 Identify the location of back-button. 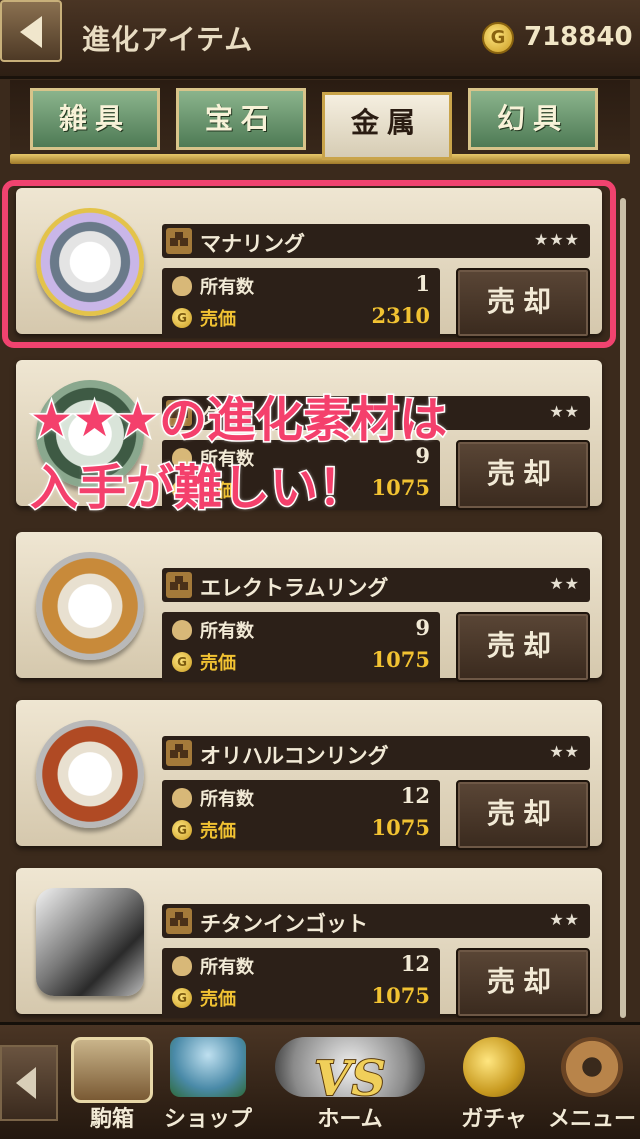
(31, 31).